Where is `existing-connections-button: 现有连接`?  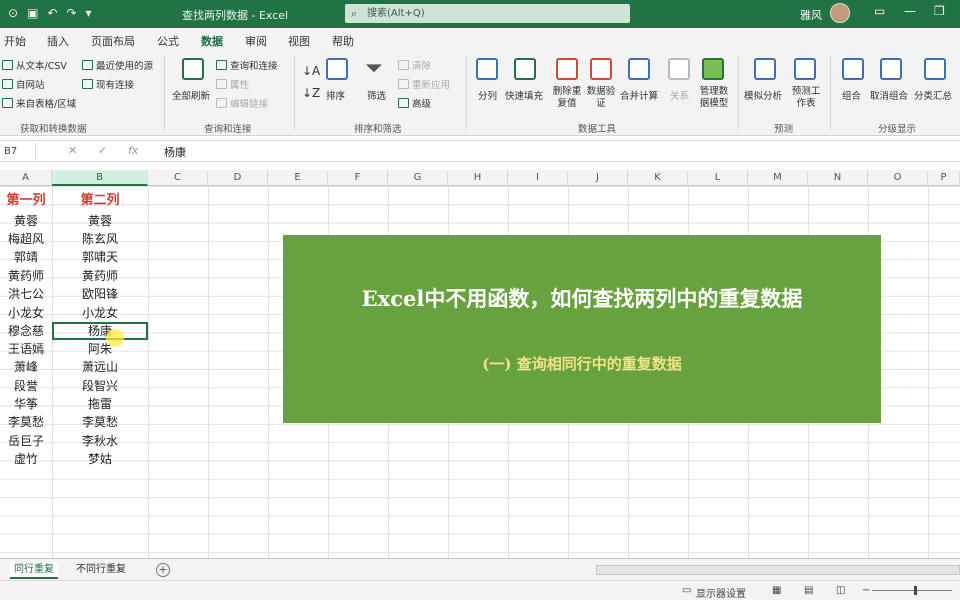 existing-connections-button: 现有连接 is located at coordinates (108, 84).